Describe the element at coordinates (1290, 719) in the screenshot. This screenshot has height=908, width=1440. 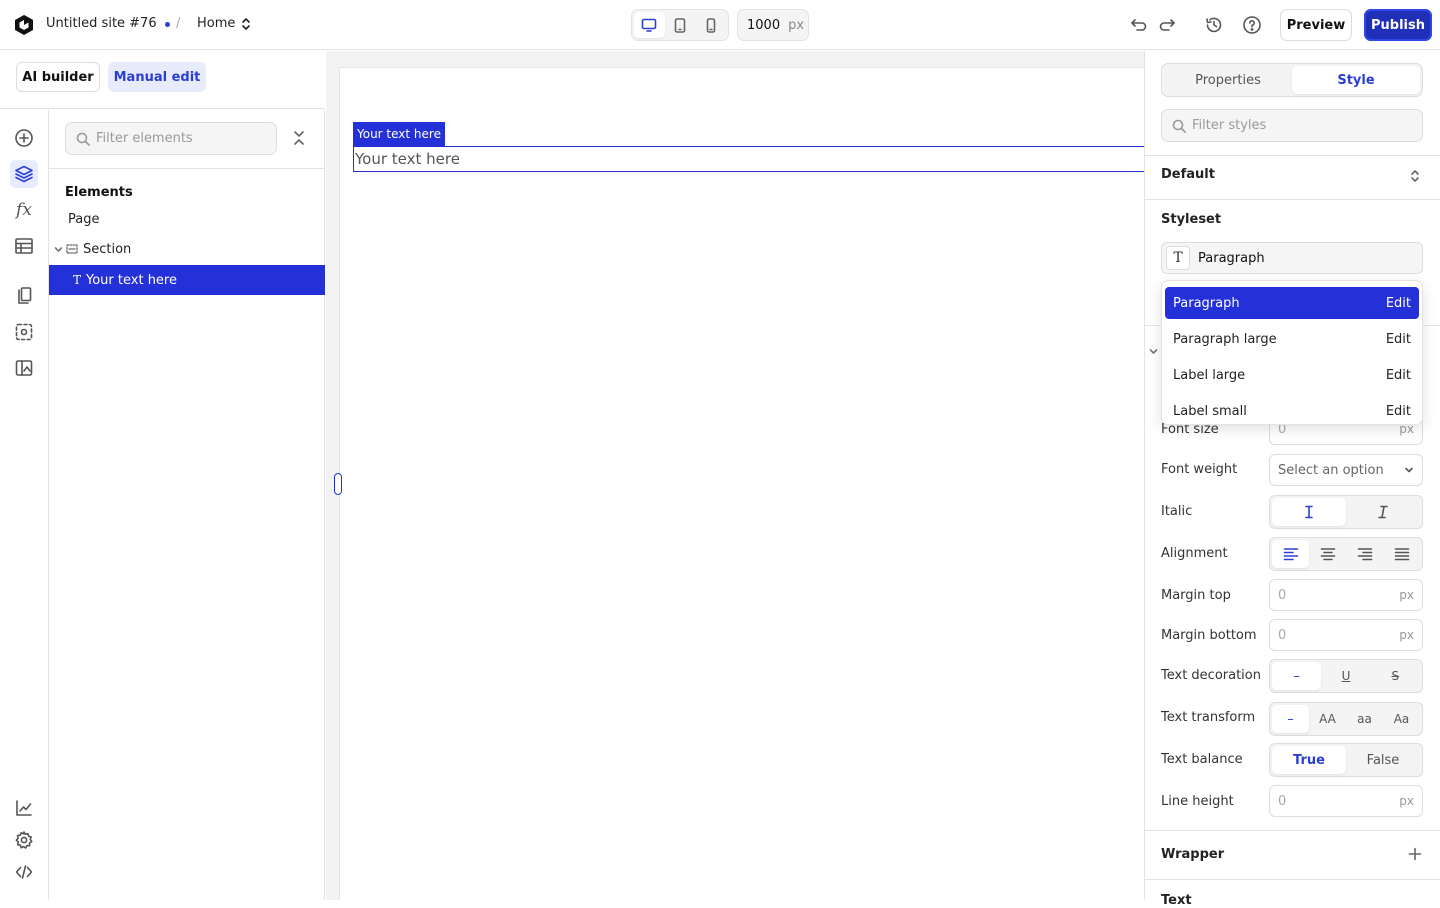
I see `transform-none-option: –` at that location.